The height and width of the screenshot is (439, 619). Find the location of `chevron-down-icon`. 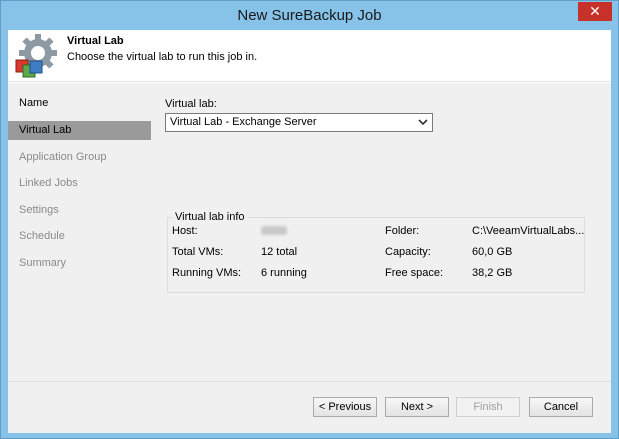

chevron-down-icon is located at coordinates (423, 122).